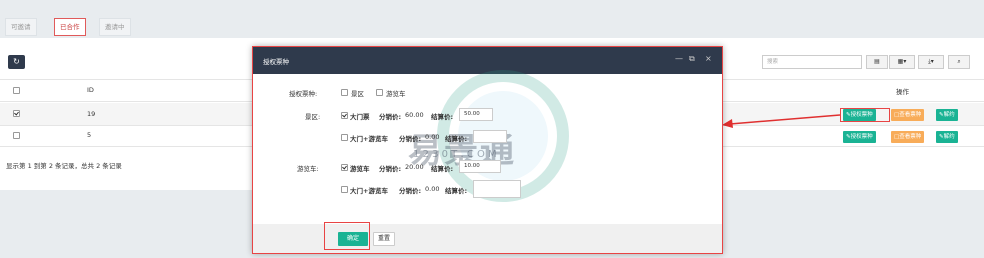 The height and width of the screenshot is (258, 984). I want to click on grid-icon: ▦▾, so click(902, 61).